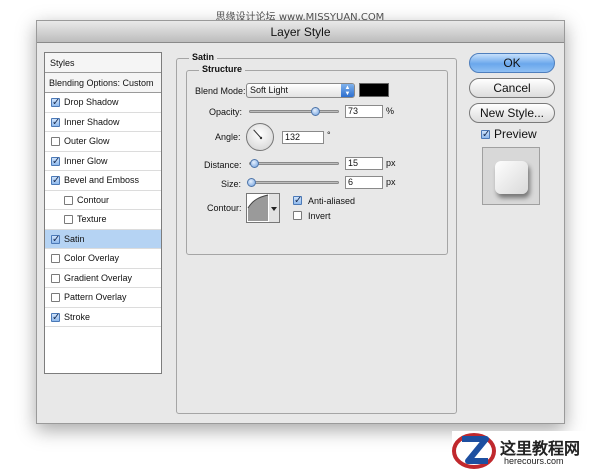 The width and height of the screenshot is (600, 474). I want to click on style-item-inner-shadow: Inner Shadow, so click(103, 122).